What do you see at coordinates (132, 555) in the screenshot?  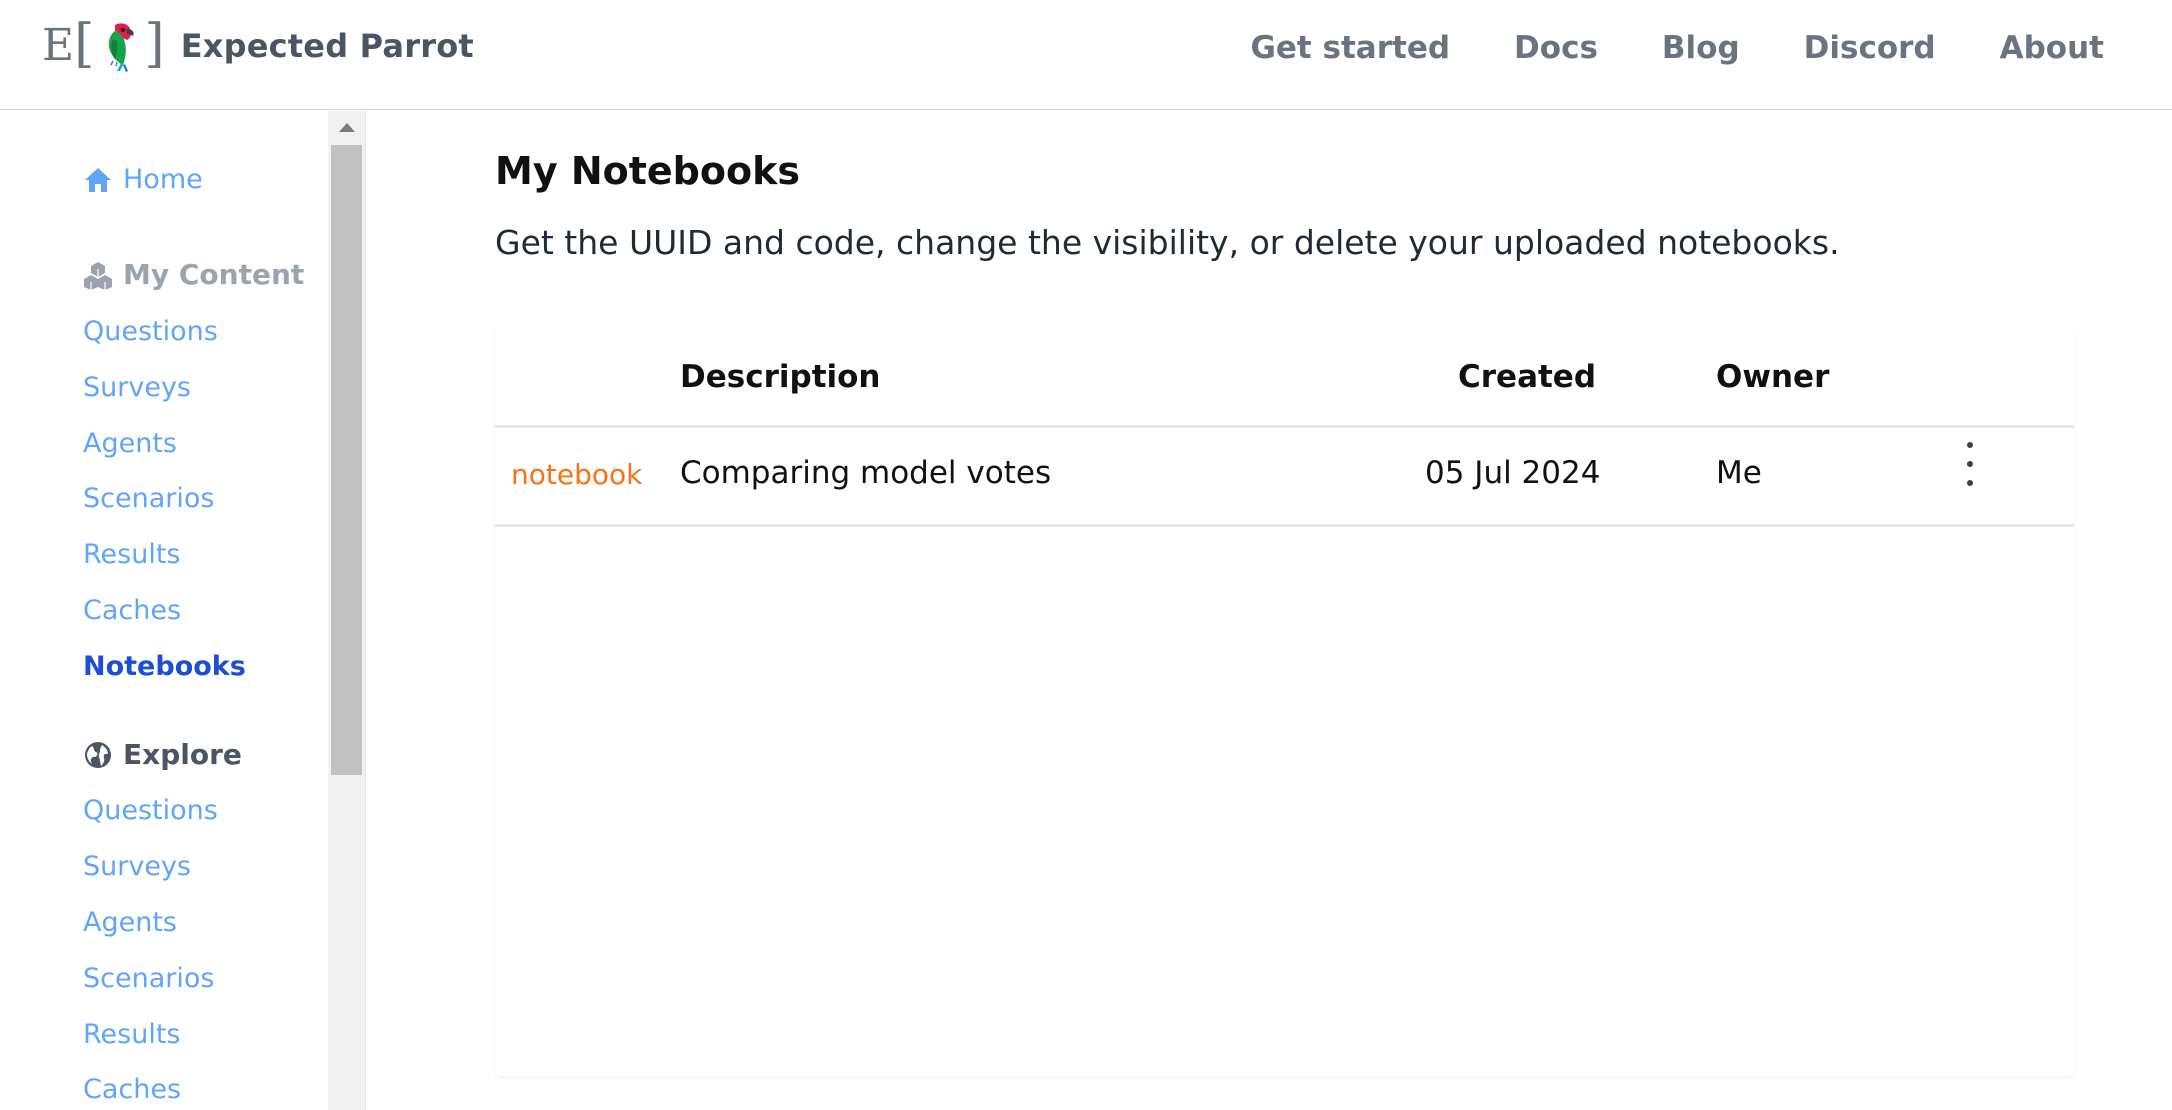 I see `sidebar-item-my-results: Results` at bounding box center [132, 555].